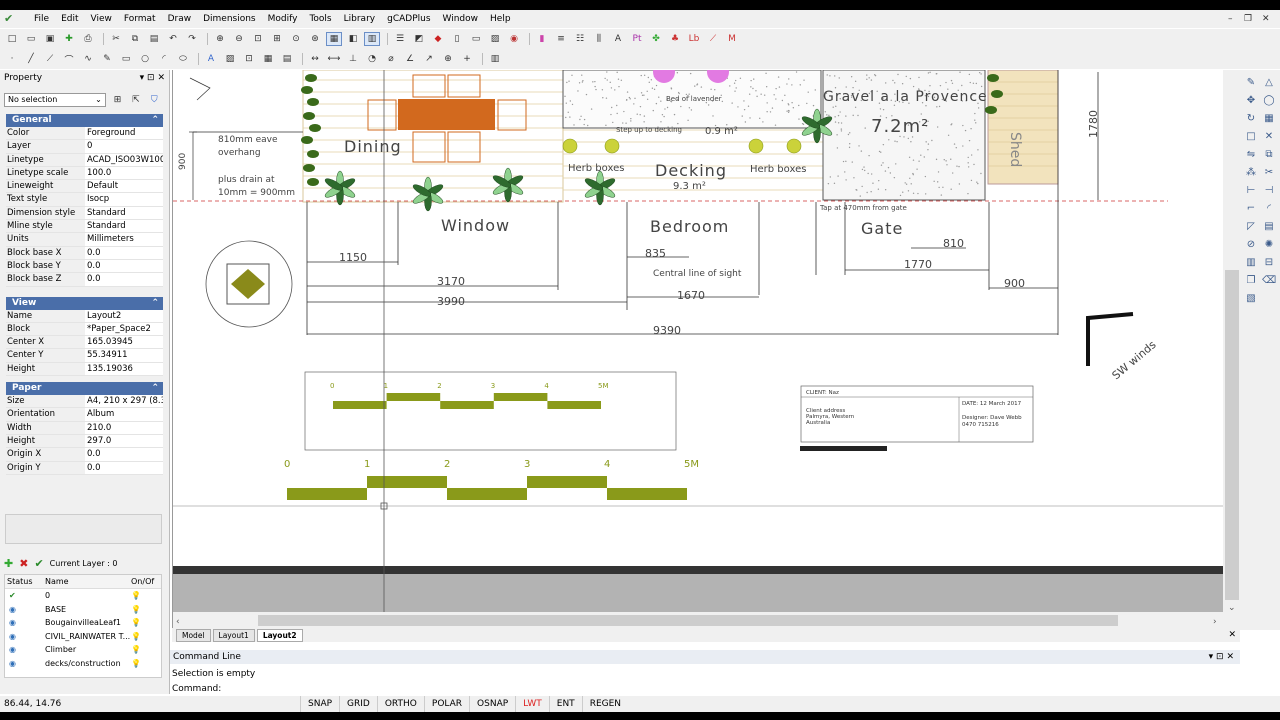 The height and width of the screenshot is (720, 1280). Describe the element at coordinates (124, 173) in the screenshot. I see `property-value: 100.0` at that location.